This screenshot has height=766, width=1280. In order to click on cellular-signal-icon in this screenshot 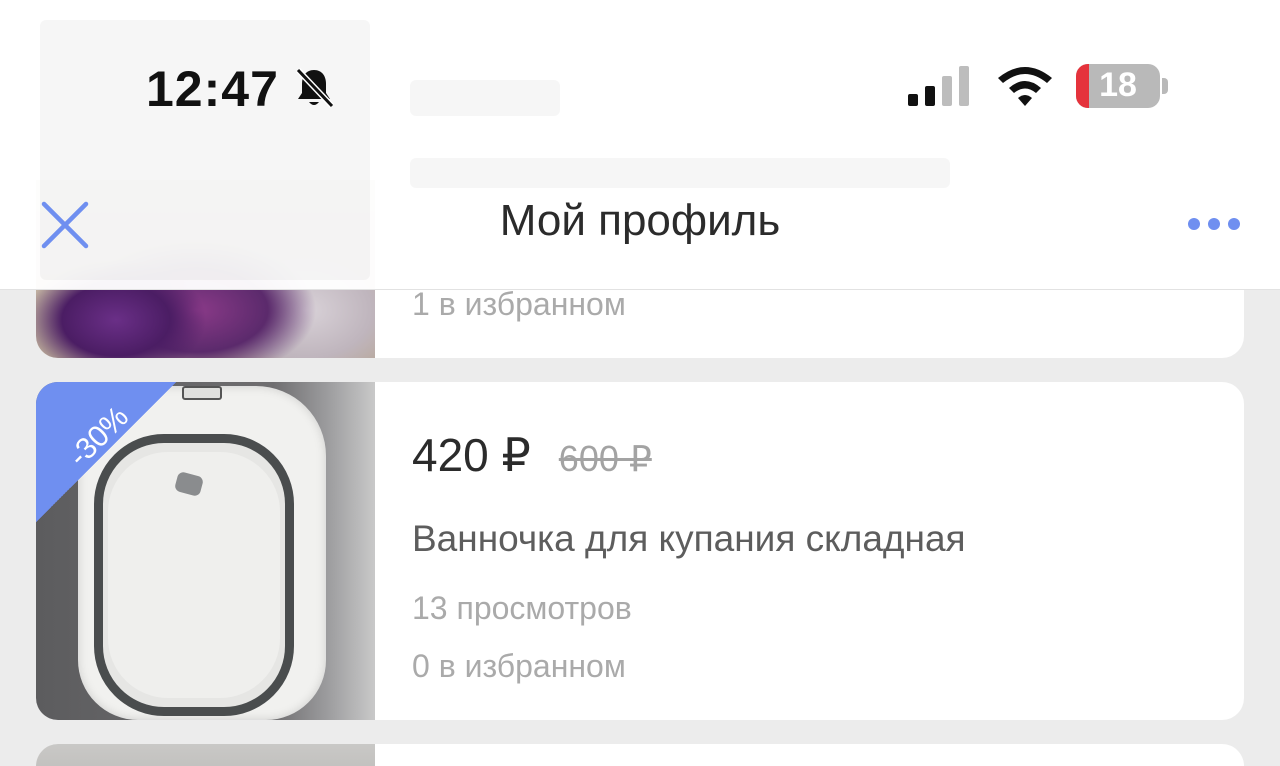, I will do `click(938, 86)`.